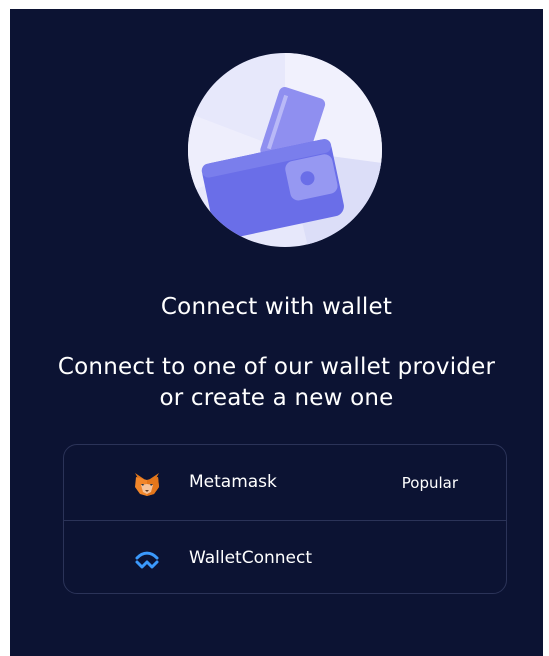 The height and width of the screenshot is (656, 549). I want to click on walletconnect-icon, so click(147, 560).